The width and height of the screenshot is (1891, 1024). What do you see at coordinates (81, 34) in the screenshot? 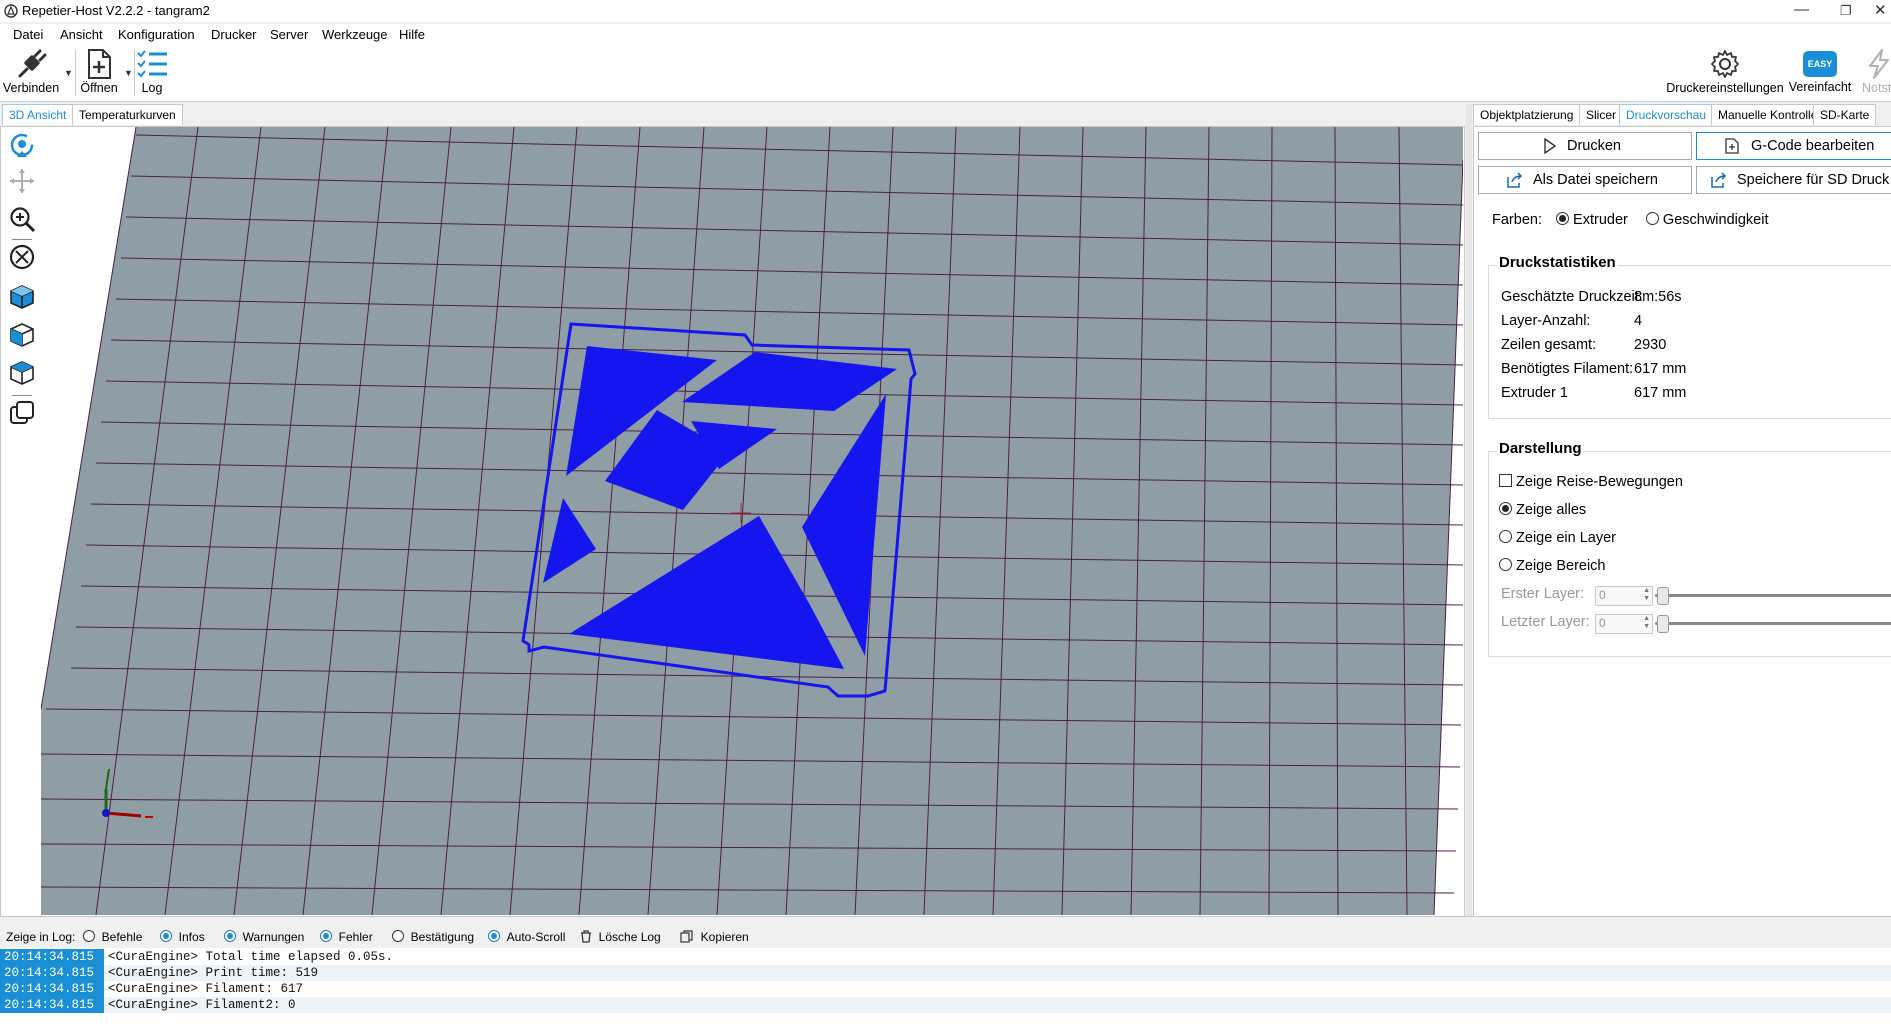
I see `menu-ansicht: Ansicht` at bounding box center [81, 34].